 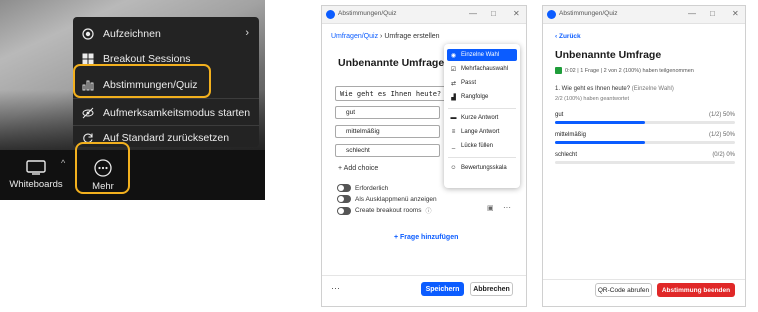 What do you see at coordinates (387, 112) in the screenshot?
I see `choice-input: gut` at bounding box center [387, 112].